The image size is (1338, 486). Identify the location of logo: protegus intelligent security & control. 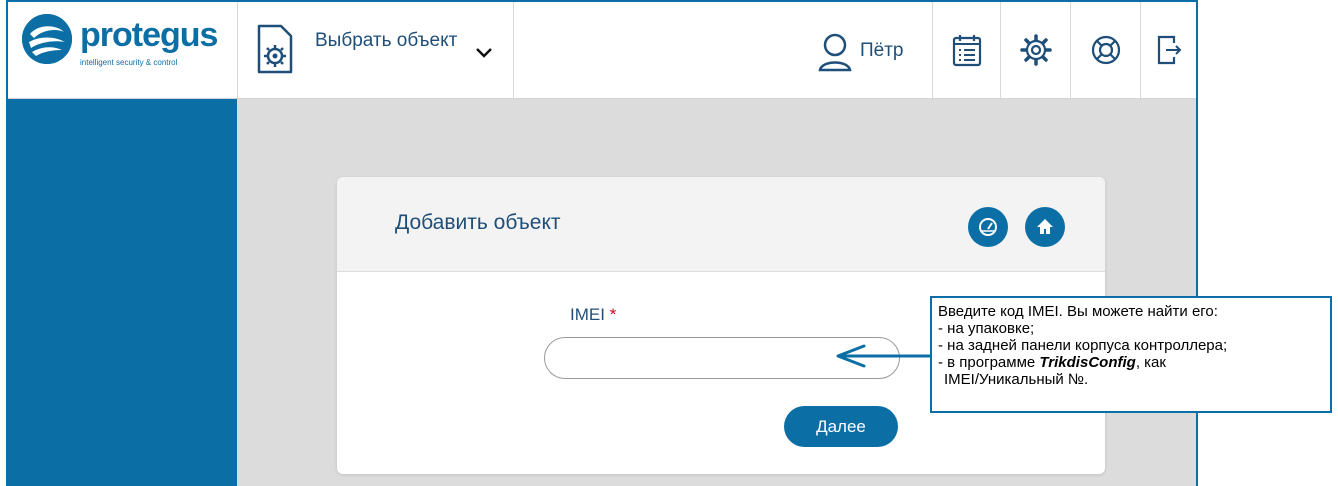
(123, 50).